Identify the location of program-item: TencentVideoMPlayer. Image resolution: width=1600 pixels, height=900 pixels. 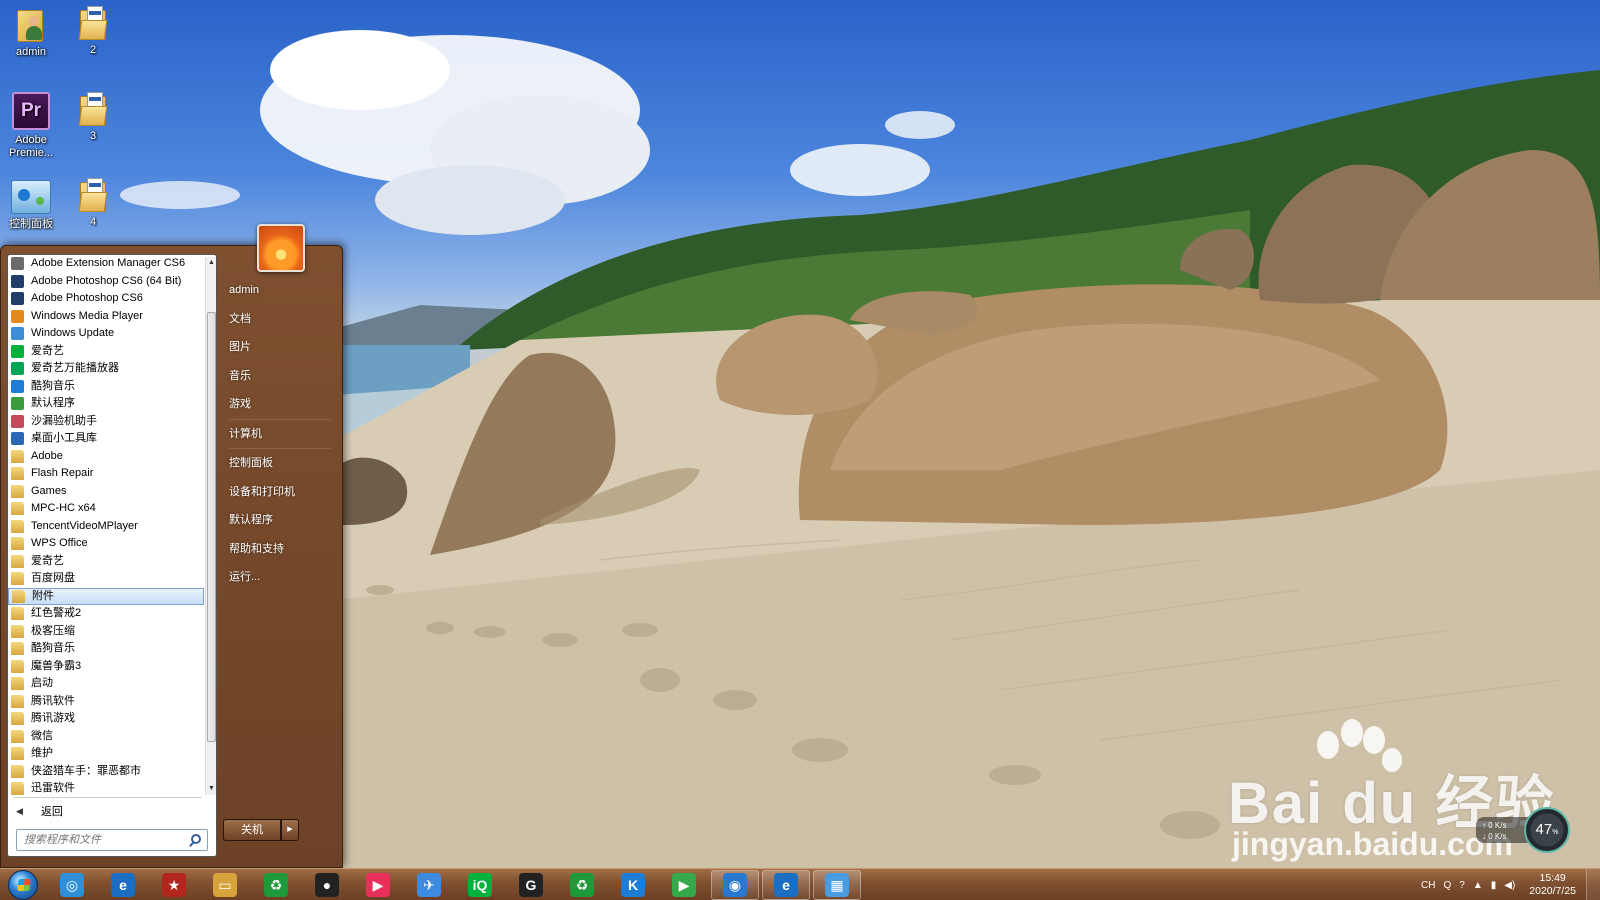
(106, 527).